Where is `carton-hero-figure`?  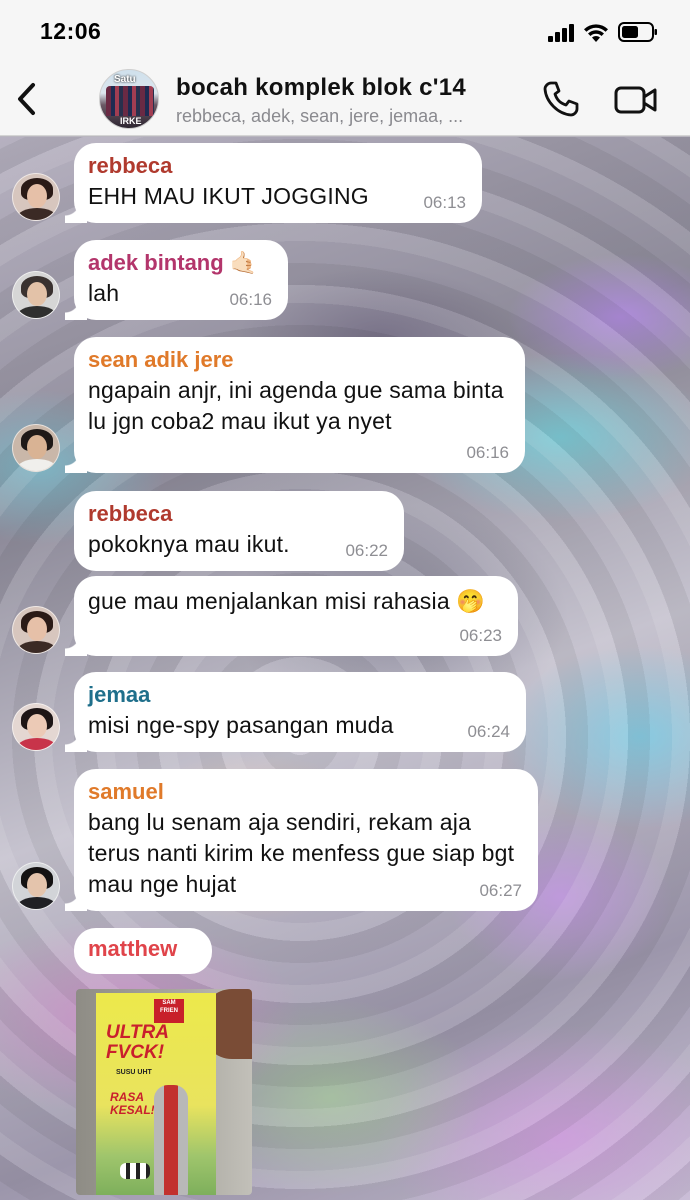
carton-hero-figure is located at coordinates (171, 1140).